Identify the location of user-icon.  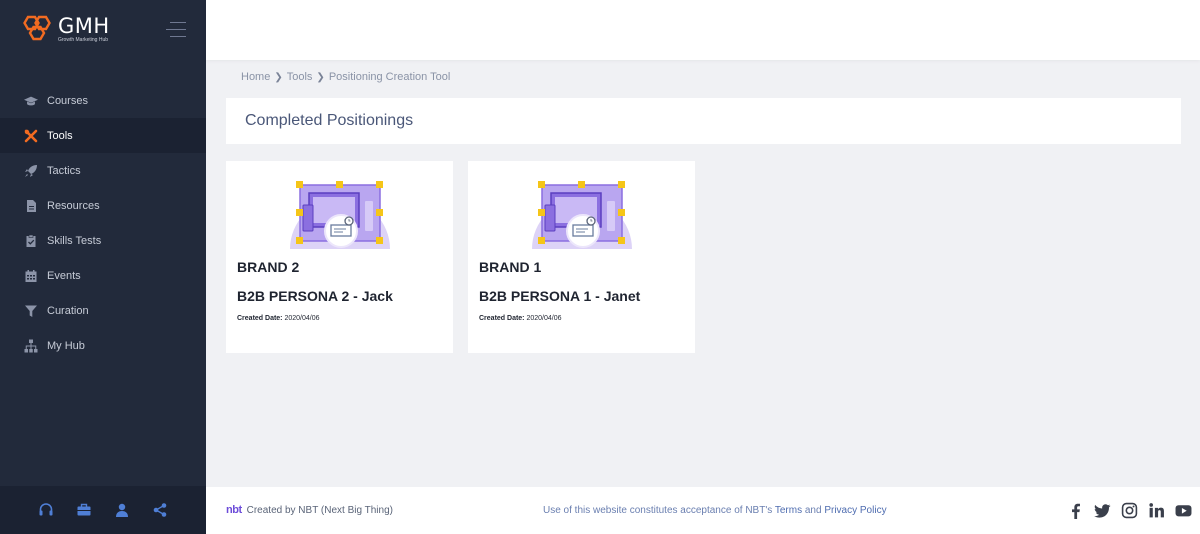
(122, 510).